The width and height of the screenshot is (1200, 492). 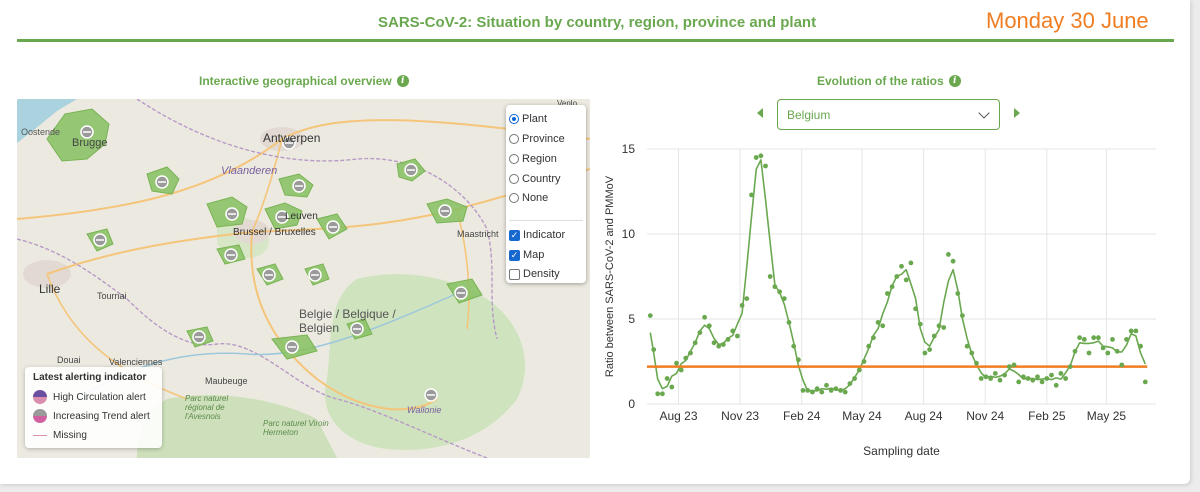 What do you see at coordinates (740, 416) in the screenshot?
I see `x-tick-label: Nov 23` at bounding box center [740, 416].